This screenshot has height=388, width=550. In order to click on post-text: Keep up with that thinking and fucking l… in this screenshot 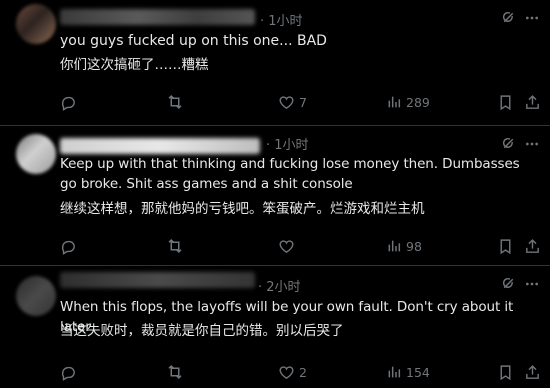, I will do `click(290, 174)`.